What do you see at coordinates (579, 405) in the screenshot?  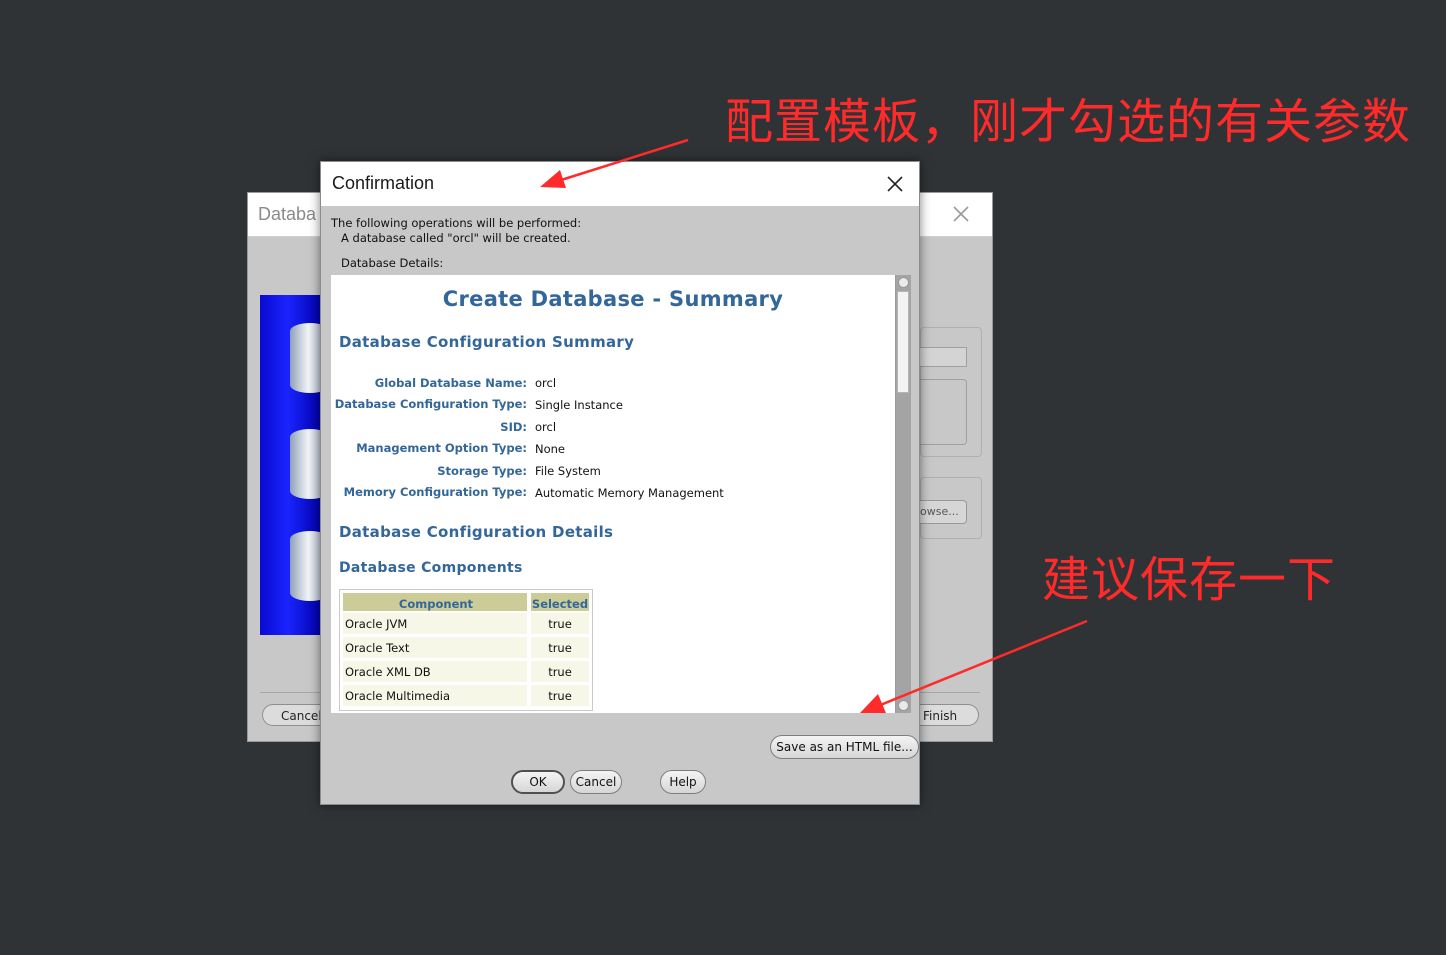 I see `db-config-type-value: Single Instance` at bounding box center [579, 405].